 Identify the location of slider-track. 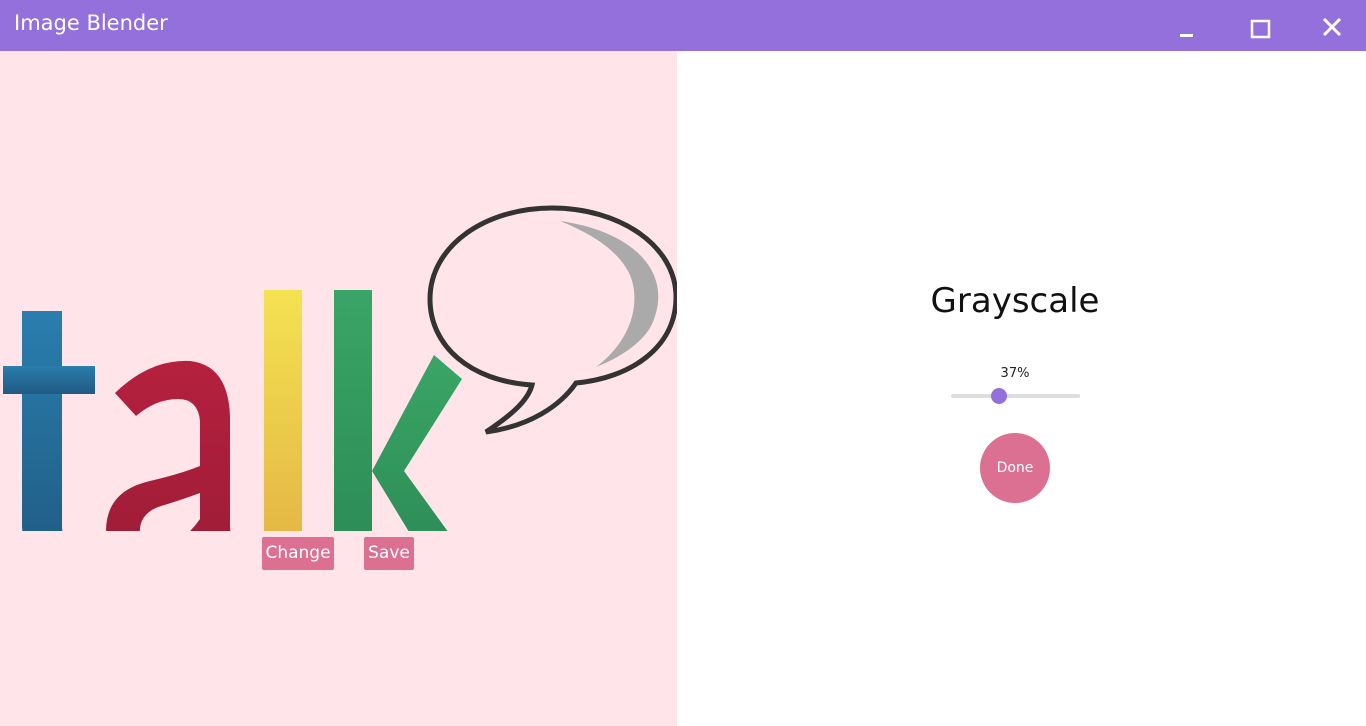
(1015, 396).